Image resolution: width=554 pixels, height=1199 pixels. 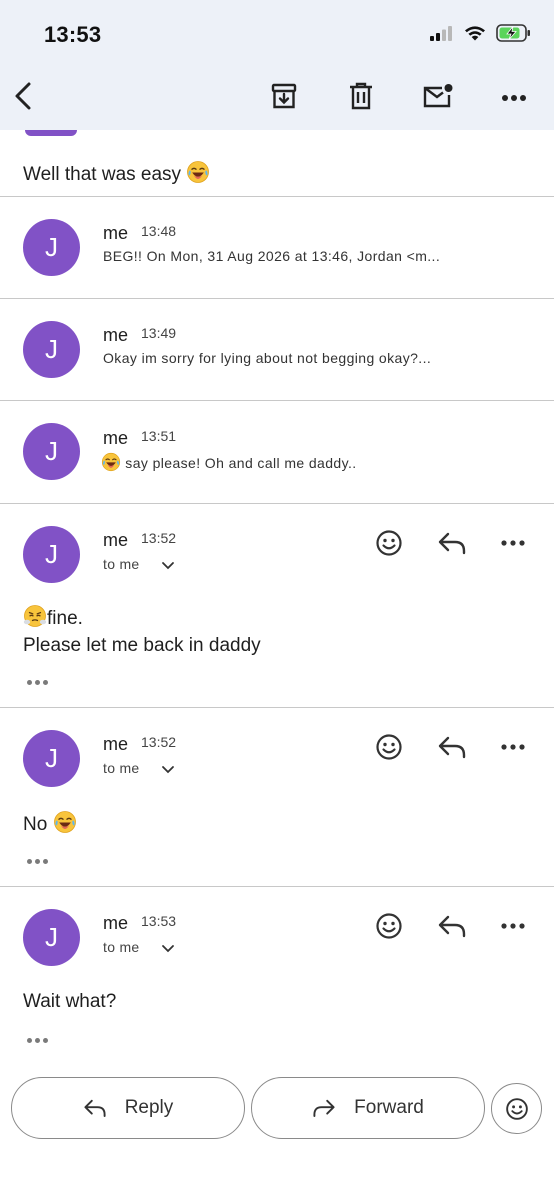 What do you see at coordinates (514, 35) in the screenshot?
I see `battery-charging-icon` at bounding box center [514, 35].